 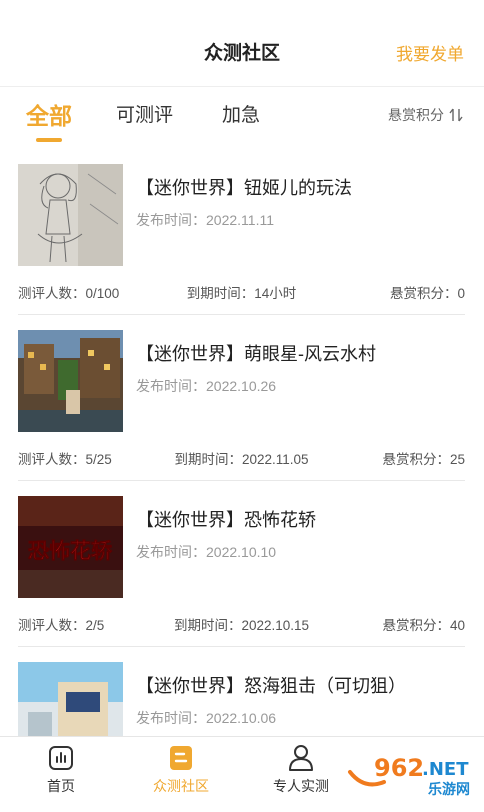 What do you see at coordinates (206, 386) in the screenshot?
I see `task-publish-date: 发布时间：2022.10.26` at bounding box center [206, 386].